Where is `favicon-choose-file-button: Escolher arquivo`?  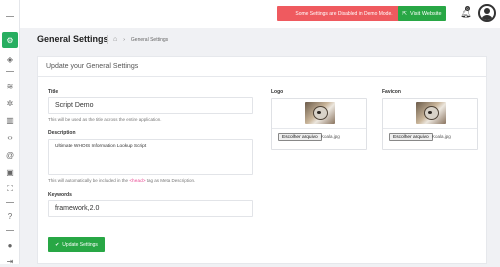 favicon-choose-file-button: Escolher arquivo is located at coordinates (411, 137).